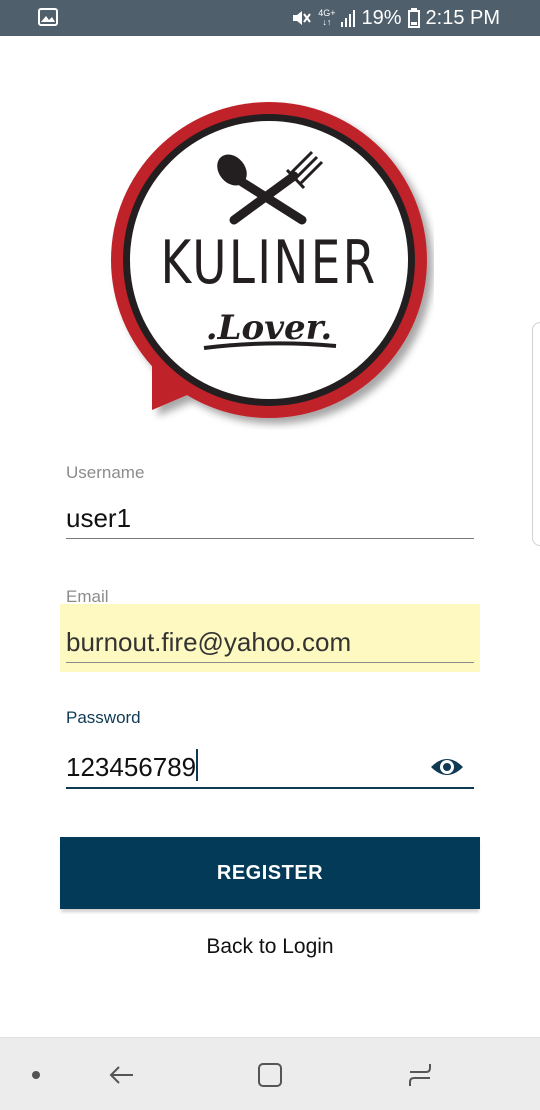 The width and height of the screenshot is (540, 1110). I want to click on password-field: Password 123456789, so click(270, 748).